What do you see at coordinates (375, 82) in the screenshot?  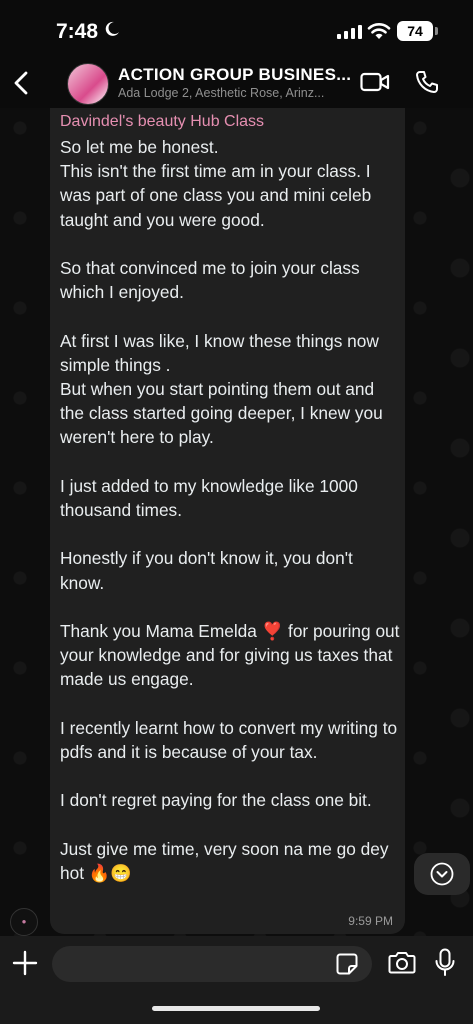 I see `video-call-icon` at bounding box center [375, 82].